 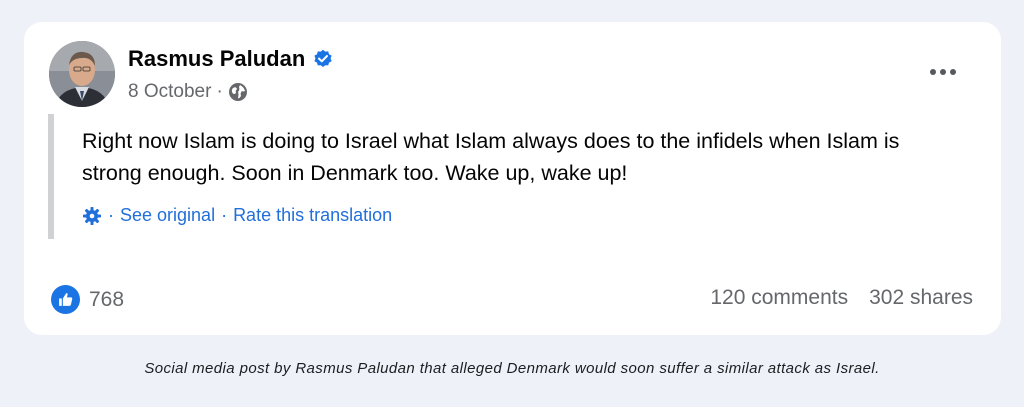 What do you see at coordinates (107, 299) in the screenshot?
I see `reaction-count: 768` at bounding box center [107, 299].